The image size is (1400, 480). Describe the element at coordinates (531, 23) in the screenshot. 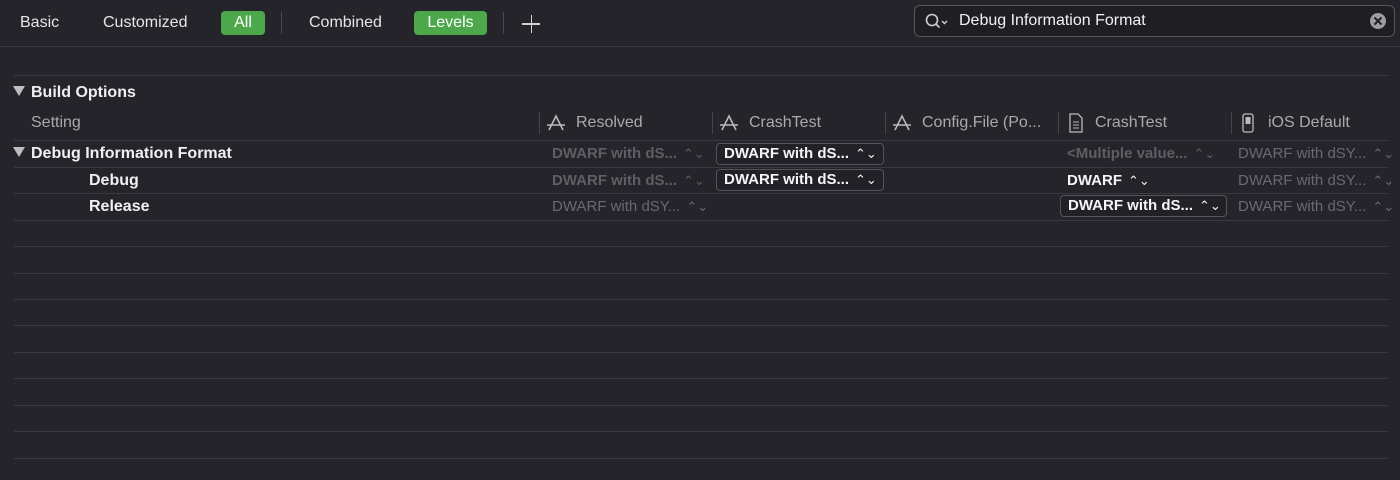

I see `plus-icon` at that location.